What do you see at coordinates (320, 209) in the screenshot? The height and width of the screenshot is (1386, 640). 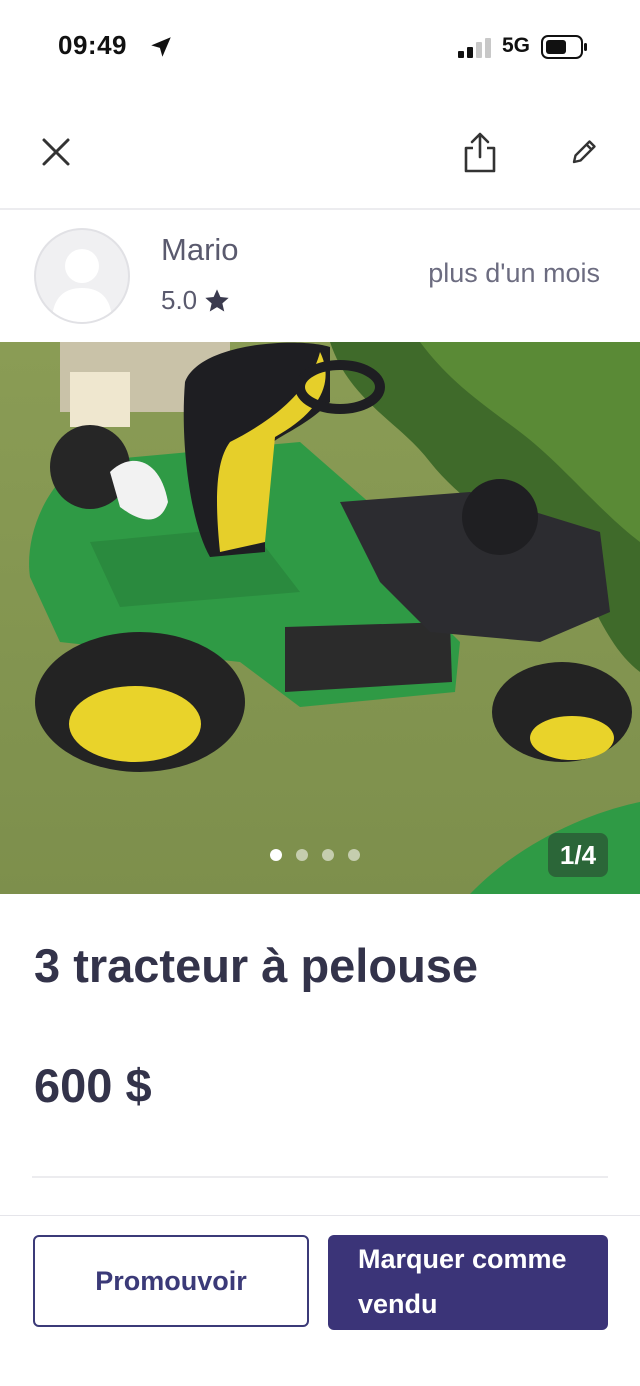 I see `header-divider` at bounding box center [320, 209].